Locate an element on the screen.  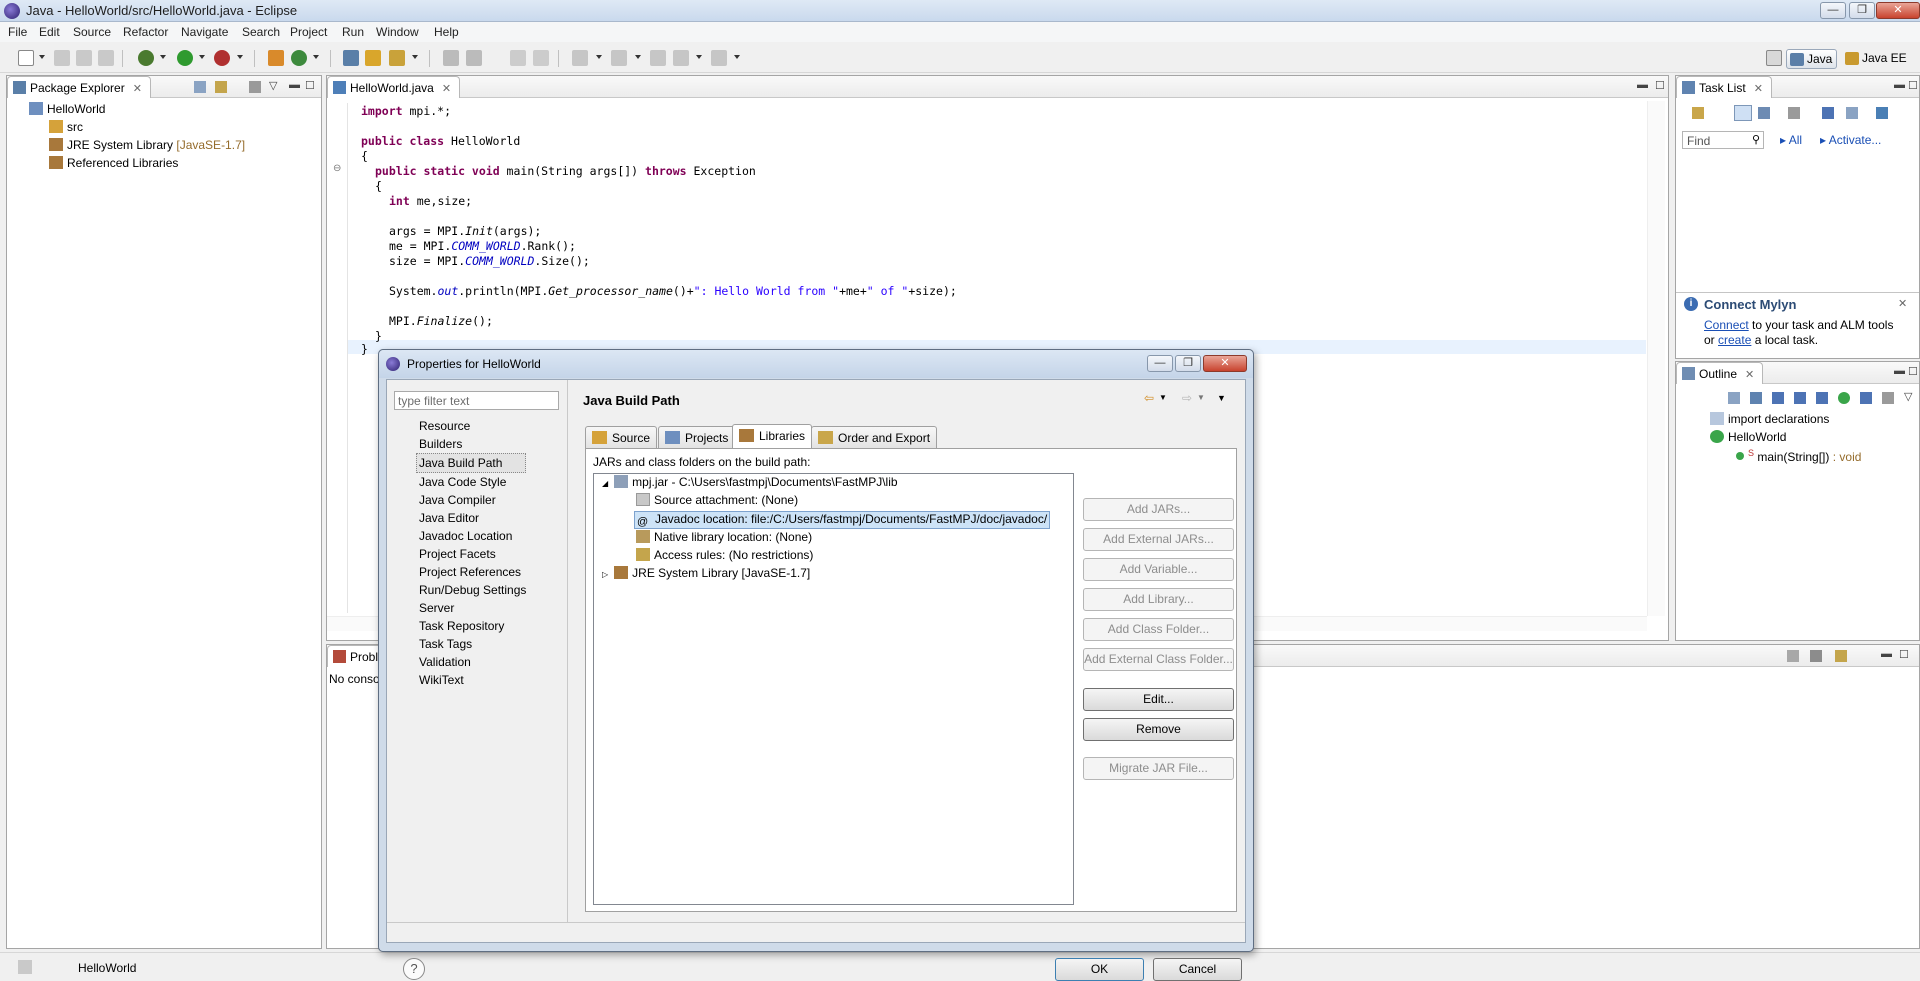
collapse-all-icon is located at coordinates (200, 87).